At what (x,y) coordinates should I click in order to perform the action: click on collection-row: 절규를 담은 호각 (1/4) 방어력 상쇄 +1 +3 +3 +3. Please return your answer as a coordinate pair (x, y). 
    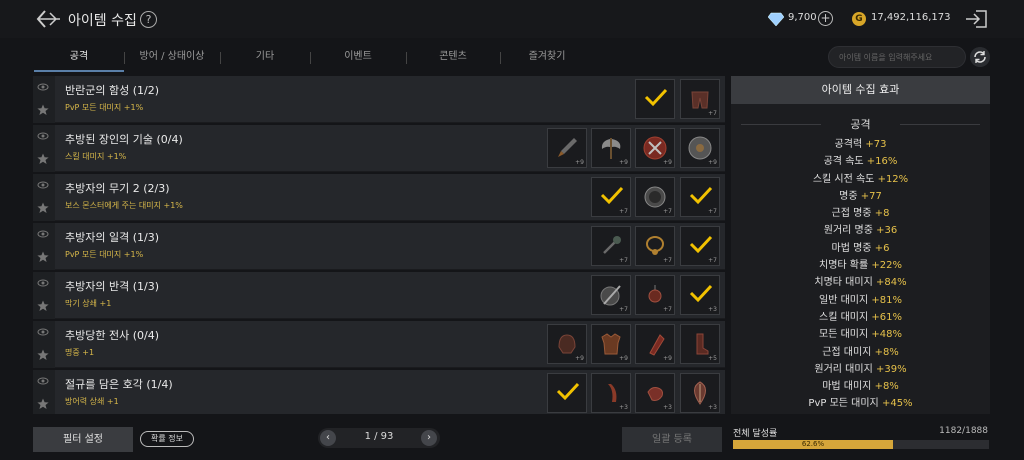
    Looking at the image, I should click on (379, 392).